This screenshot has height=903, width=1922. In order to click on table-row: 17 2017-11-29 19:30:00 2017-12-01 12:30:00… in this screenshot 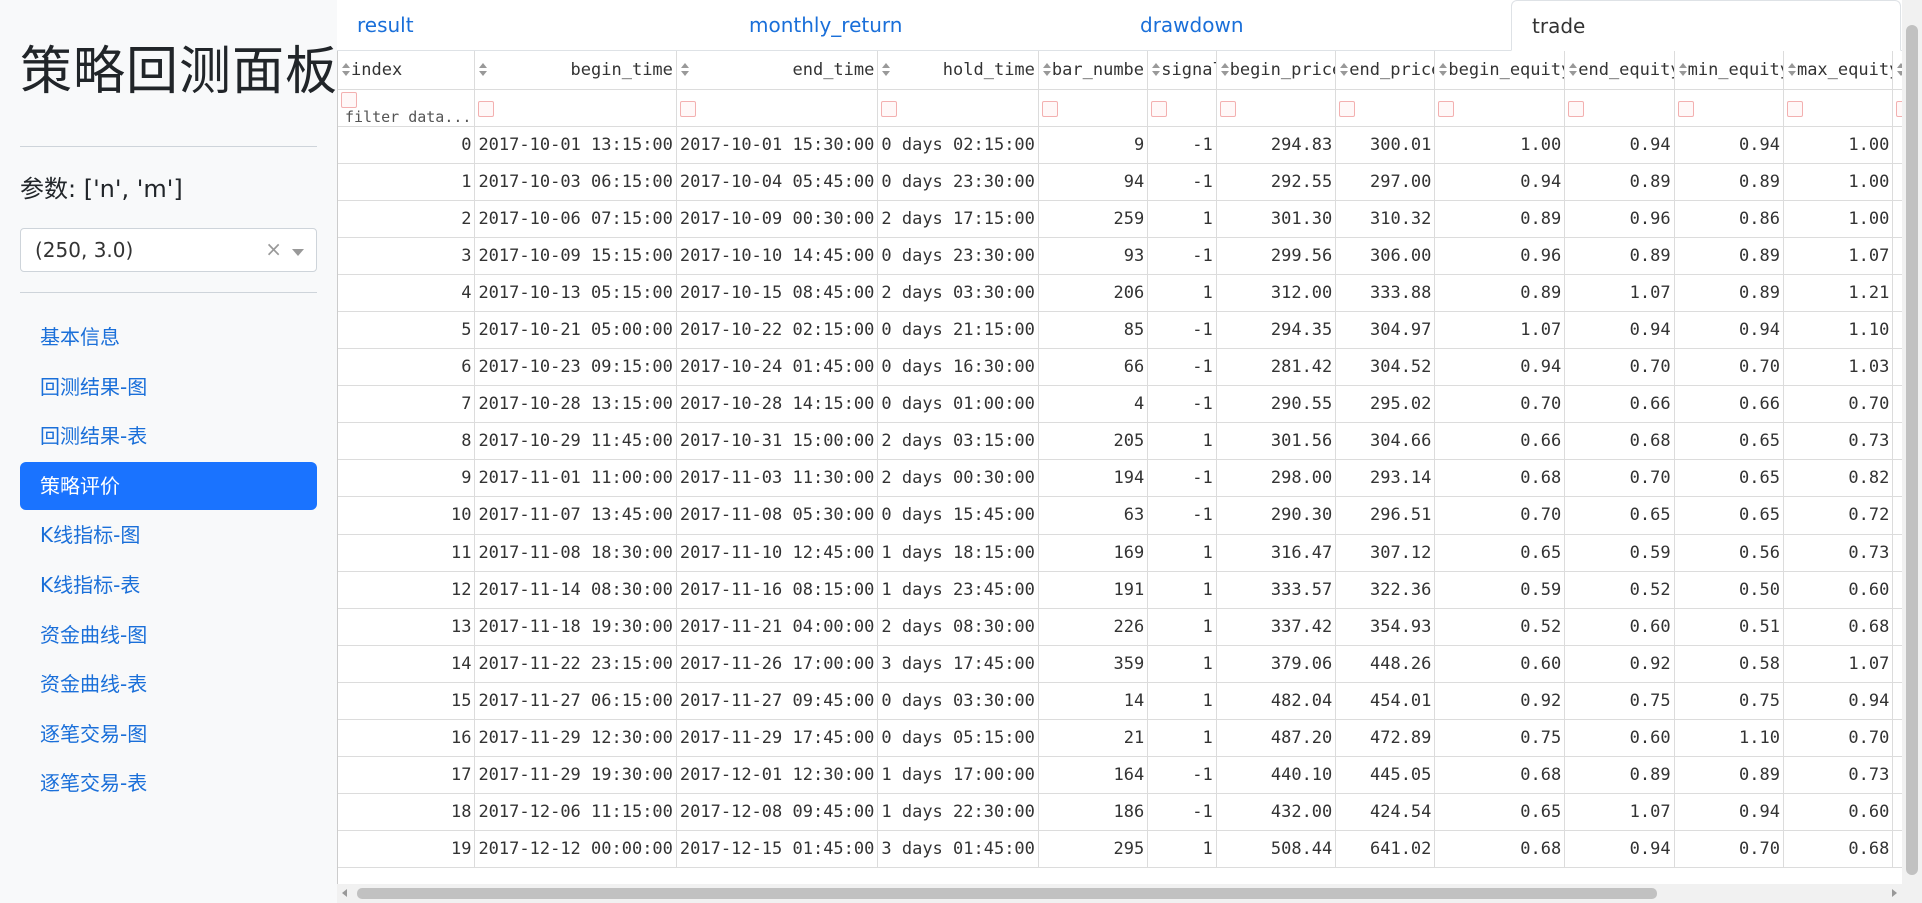, I will do `click(1120, 775)`.